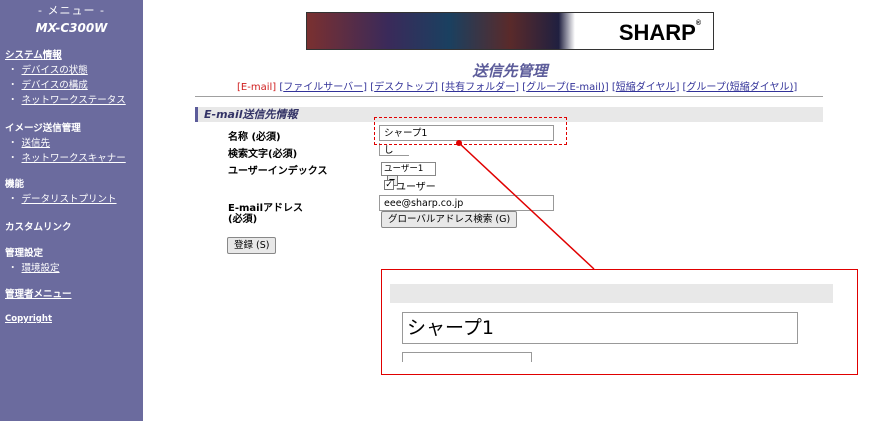 Image resolution: width=872 pixels, height=421 pixels. Describe the element at coordinates (263, 154) in the screenshot. I see `search-label: 検索文字(必須)` at that location.